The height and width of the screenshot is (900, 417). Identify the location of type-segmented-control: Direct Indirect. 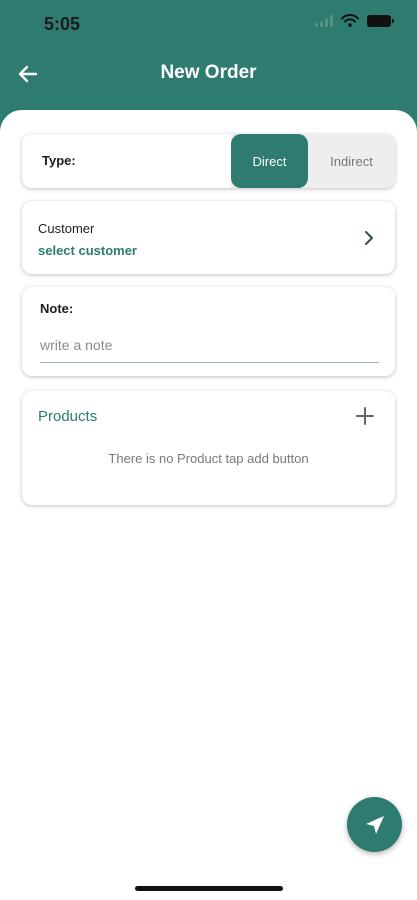
(313, 161).